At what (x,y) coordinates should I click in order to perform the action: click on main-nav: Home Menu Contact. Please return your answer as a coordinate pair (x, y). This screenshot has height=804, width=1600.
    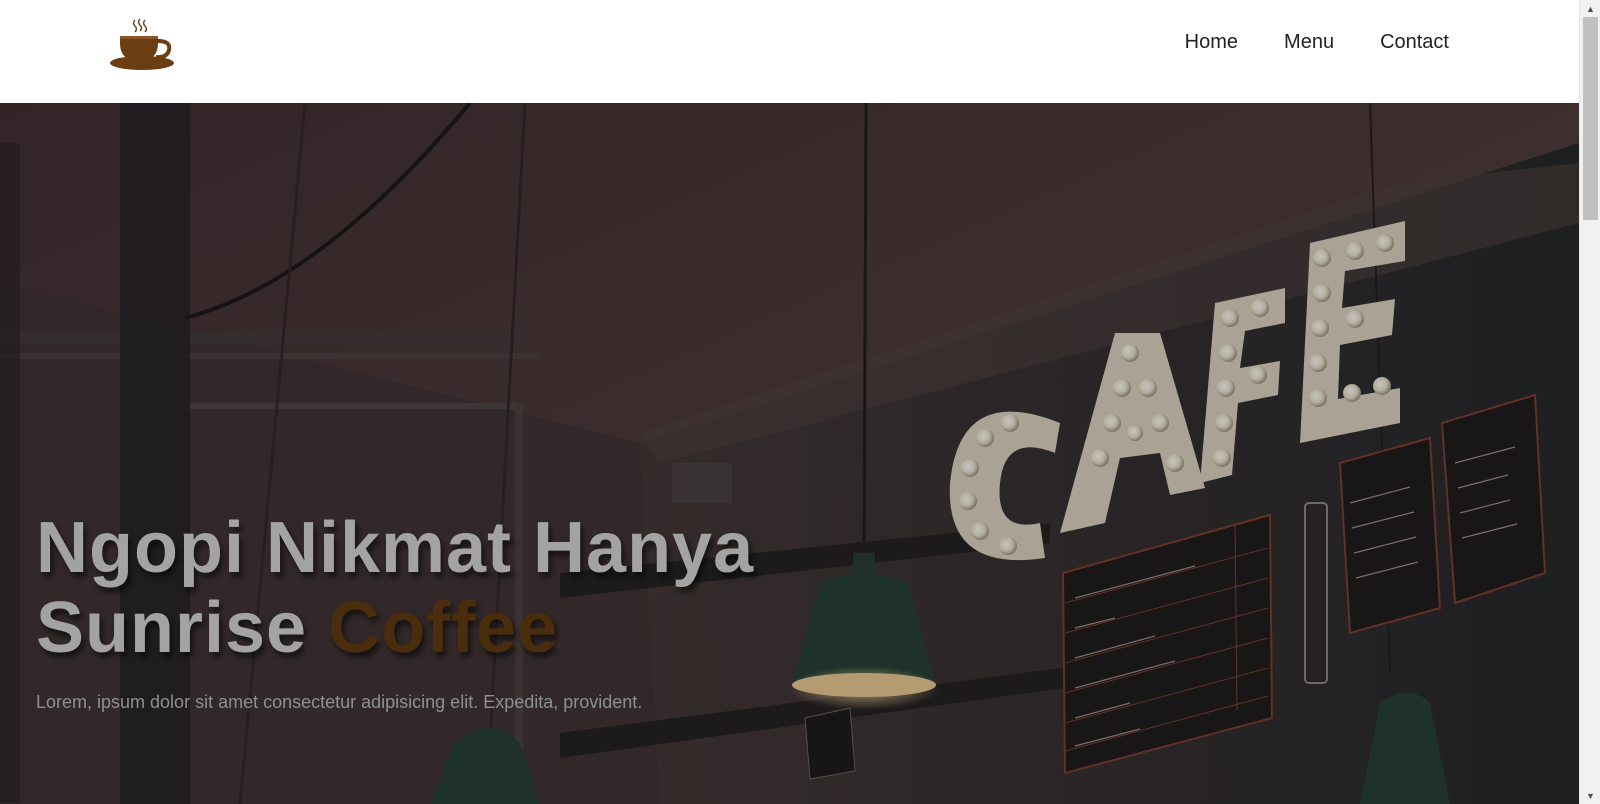
    Looking at the image, I should click on (1317, 42).